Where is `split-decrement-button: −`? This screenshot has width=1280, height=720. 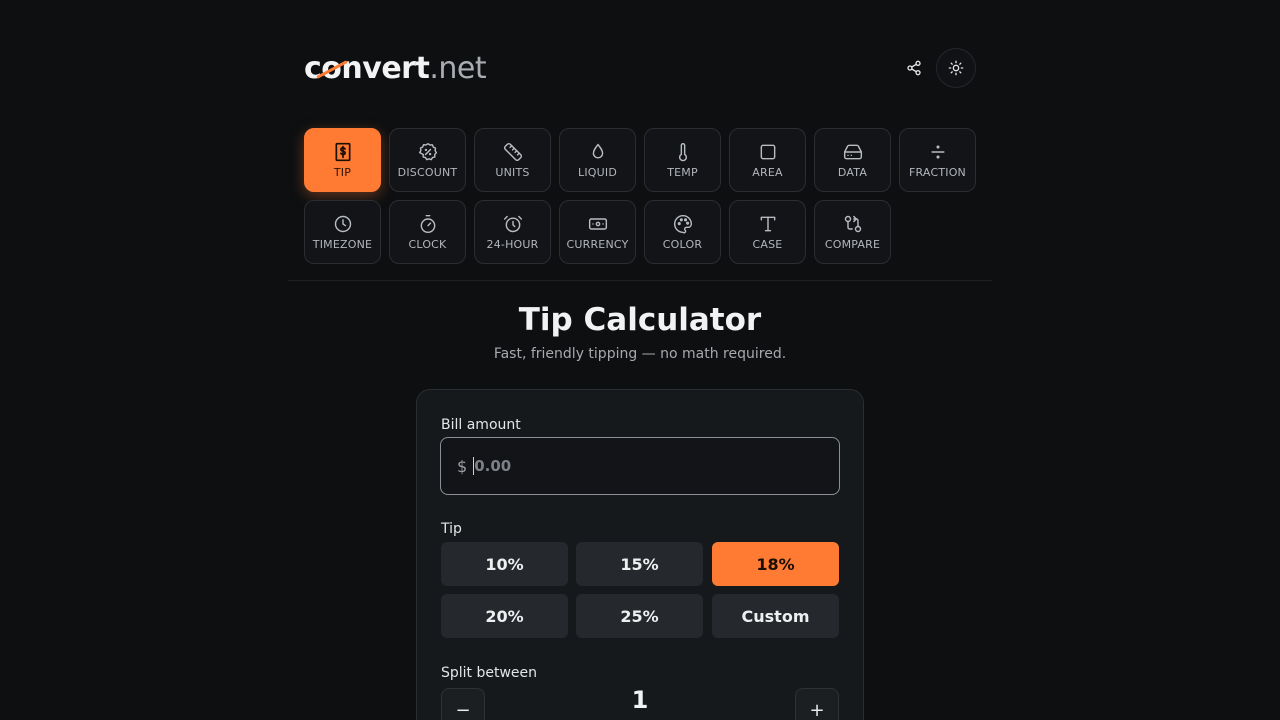
split-decrement-button: − is located at coordinates (463, 704).